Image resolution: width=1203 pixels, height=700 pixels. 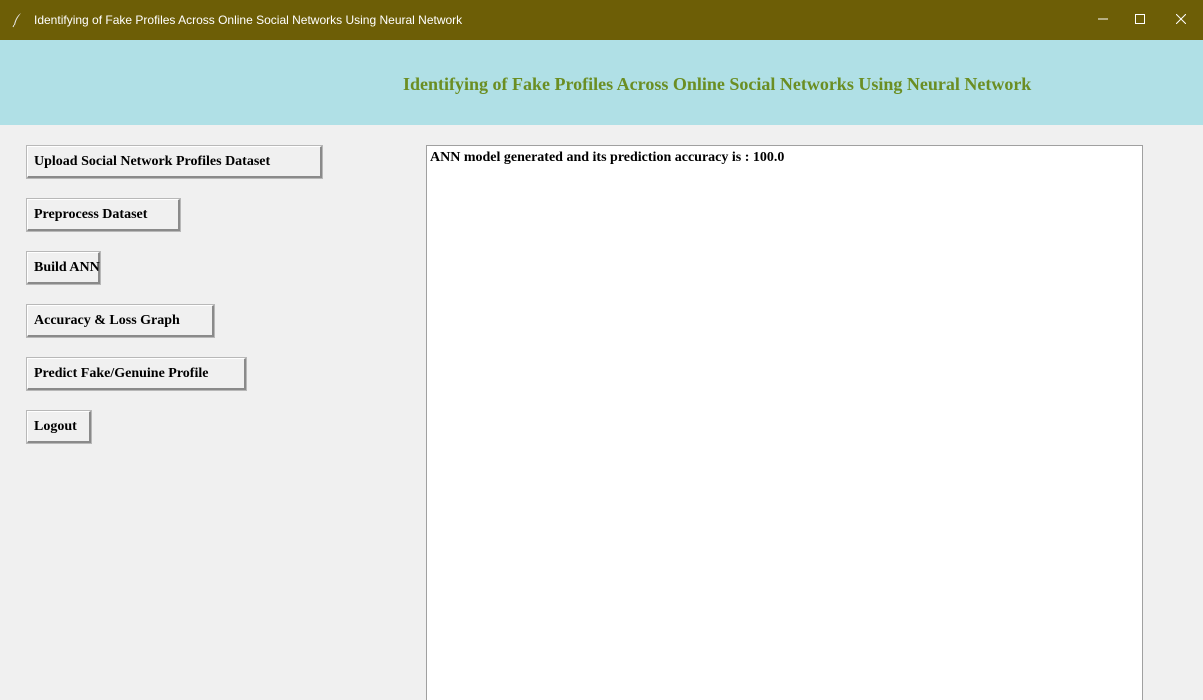 I want to click on upload-dataset-button: Upload Social Network Profiles Dataset, so click(x=174, y=162).